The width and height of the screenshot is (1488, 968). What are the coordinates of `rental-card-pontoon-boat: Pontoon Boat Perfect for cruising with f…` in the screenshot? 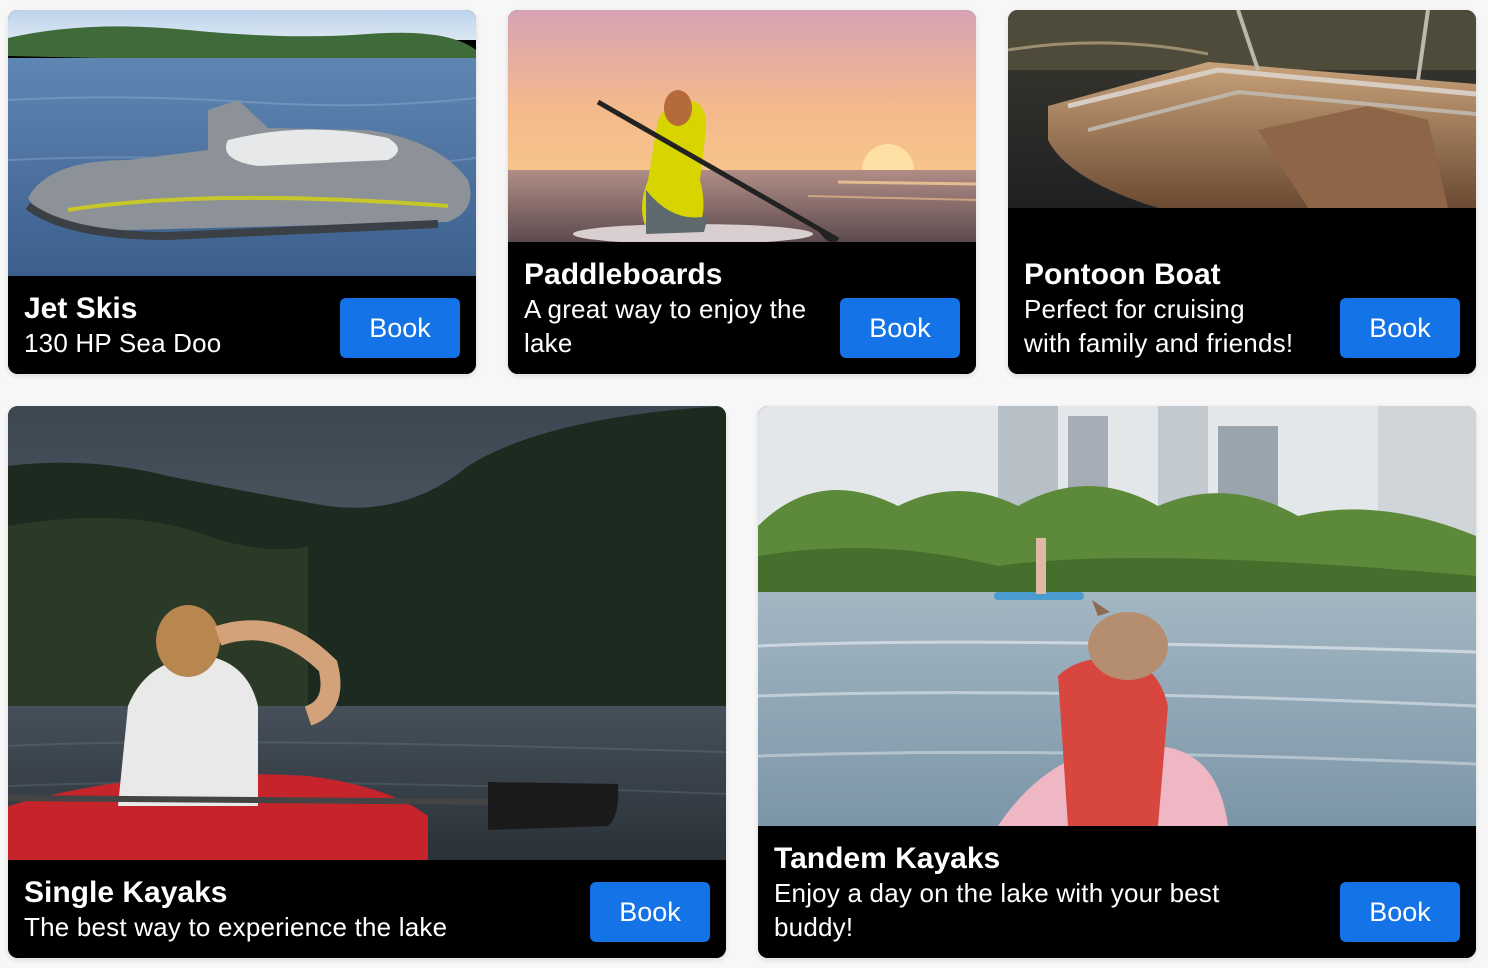 It's located at (1242, 192).